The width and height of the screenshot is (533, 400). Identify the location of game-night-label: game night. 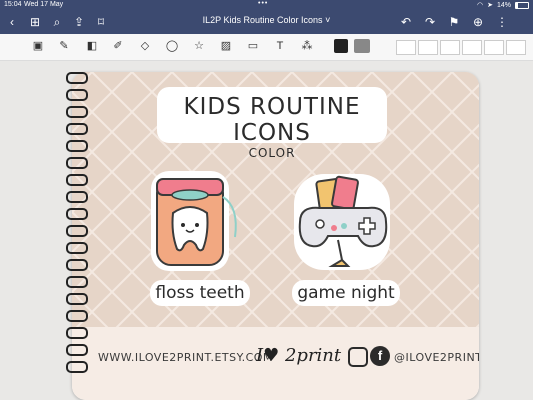
(346, 293).